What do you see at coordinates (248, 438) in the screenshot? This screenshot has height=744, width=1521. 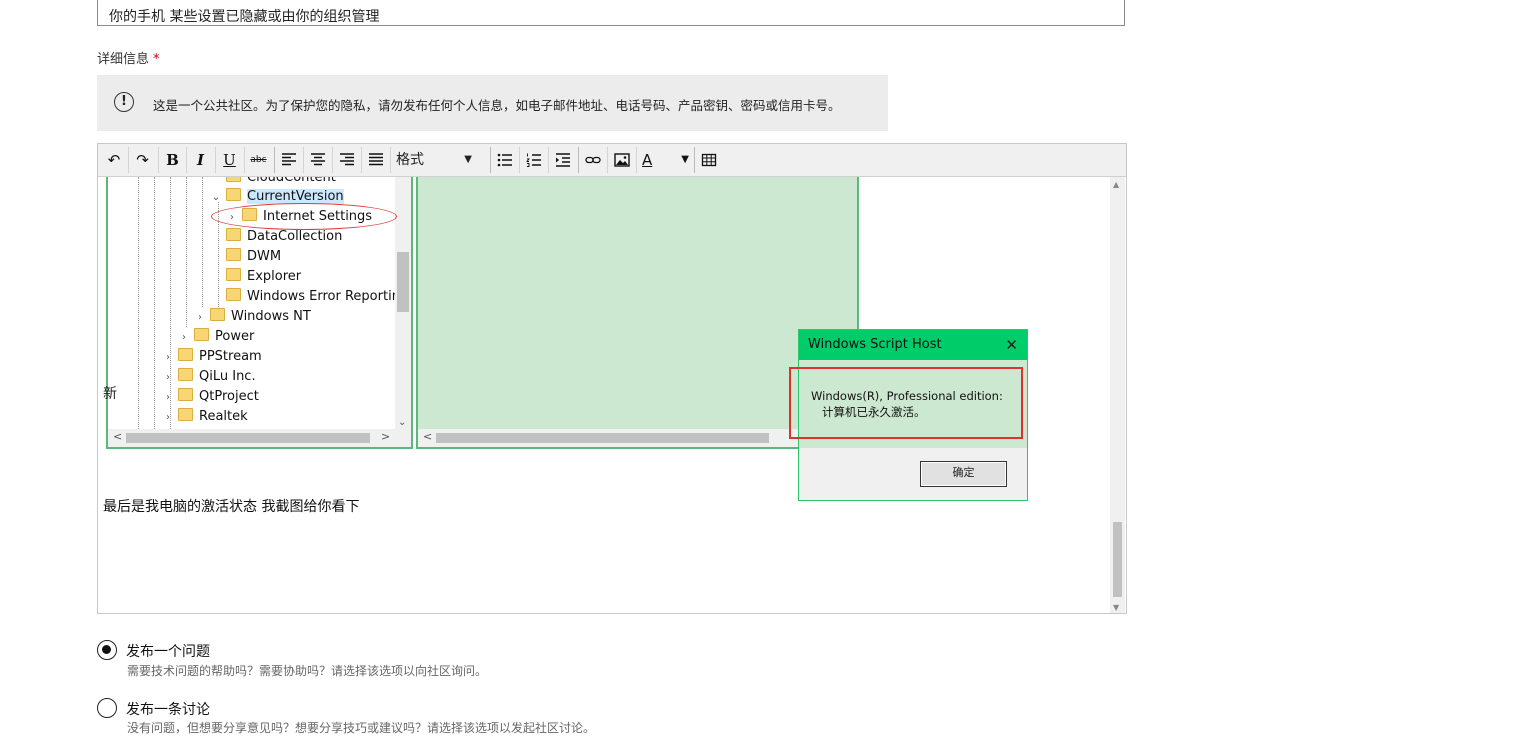 I see `tree-horizontal-scrollbar-thumb` at bounding box center [248, 438].